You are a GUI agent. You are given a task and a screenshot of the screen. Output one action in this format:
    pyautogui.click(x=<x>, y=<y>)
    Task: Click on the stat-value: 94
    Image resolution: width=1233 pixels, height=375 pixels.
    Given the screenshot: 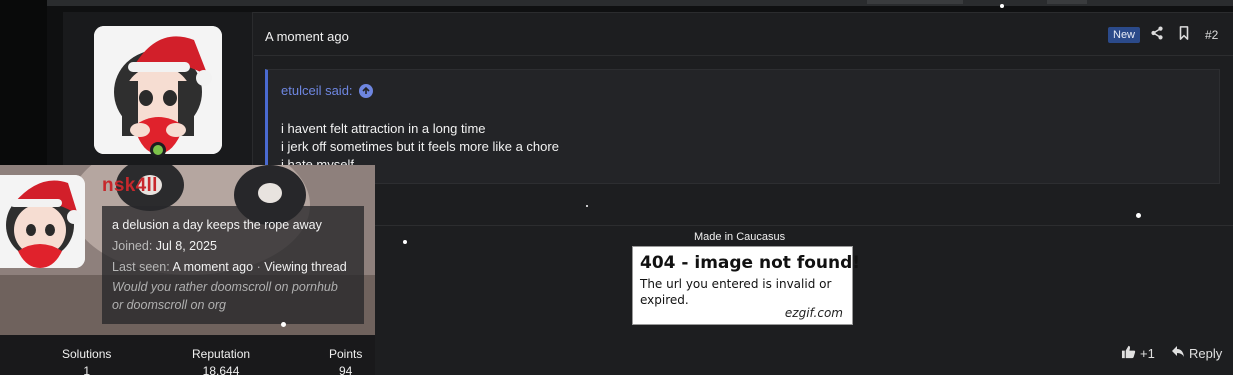 What is the action you would take?
    pyautogui.click(x=346, y=369)
    